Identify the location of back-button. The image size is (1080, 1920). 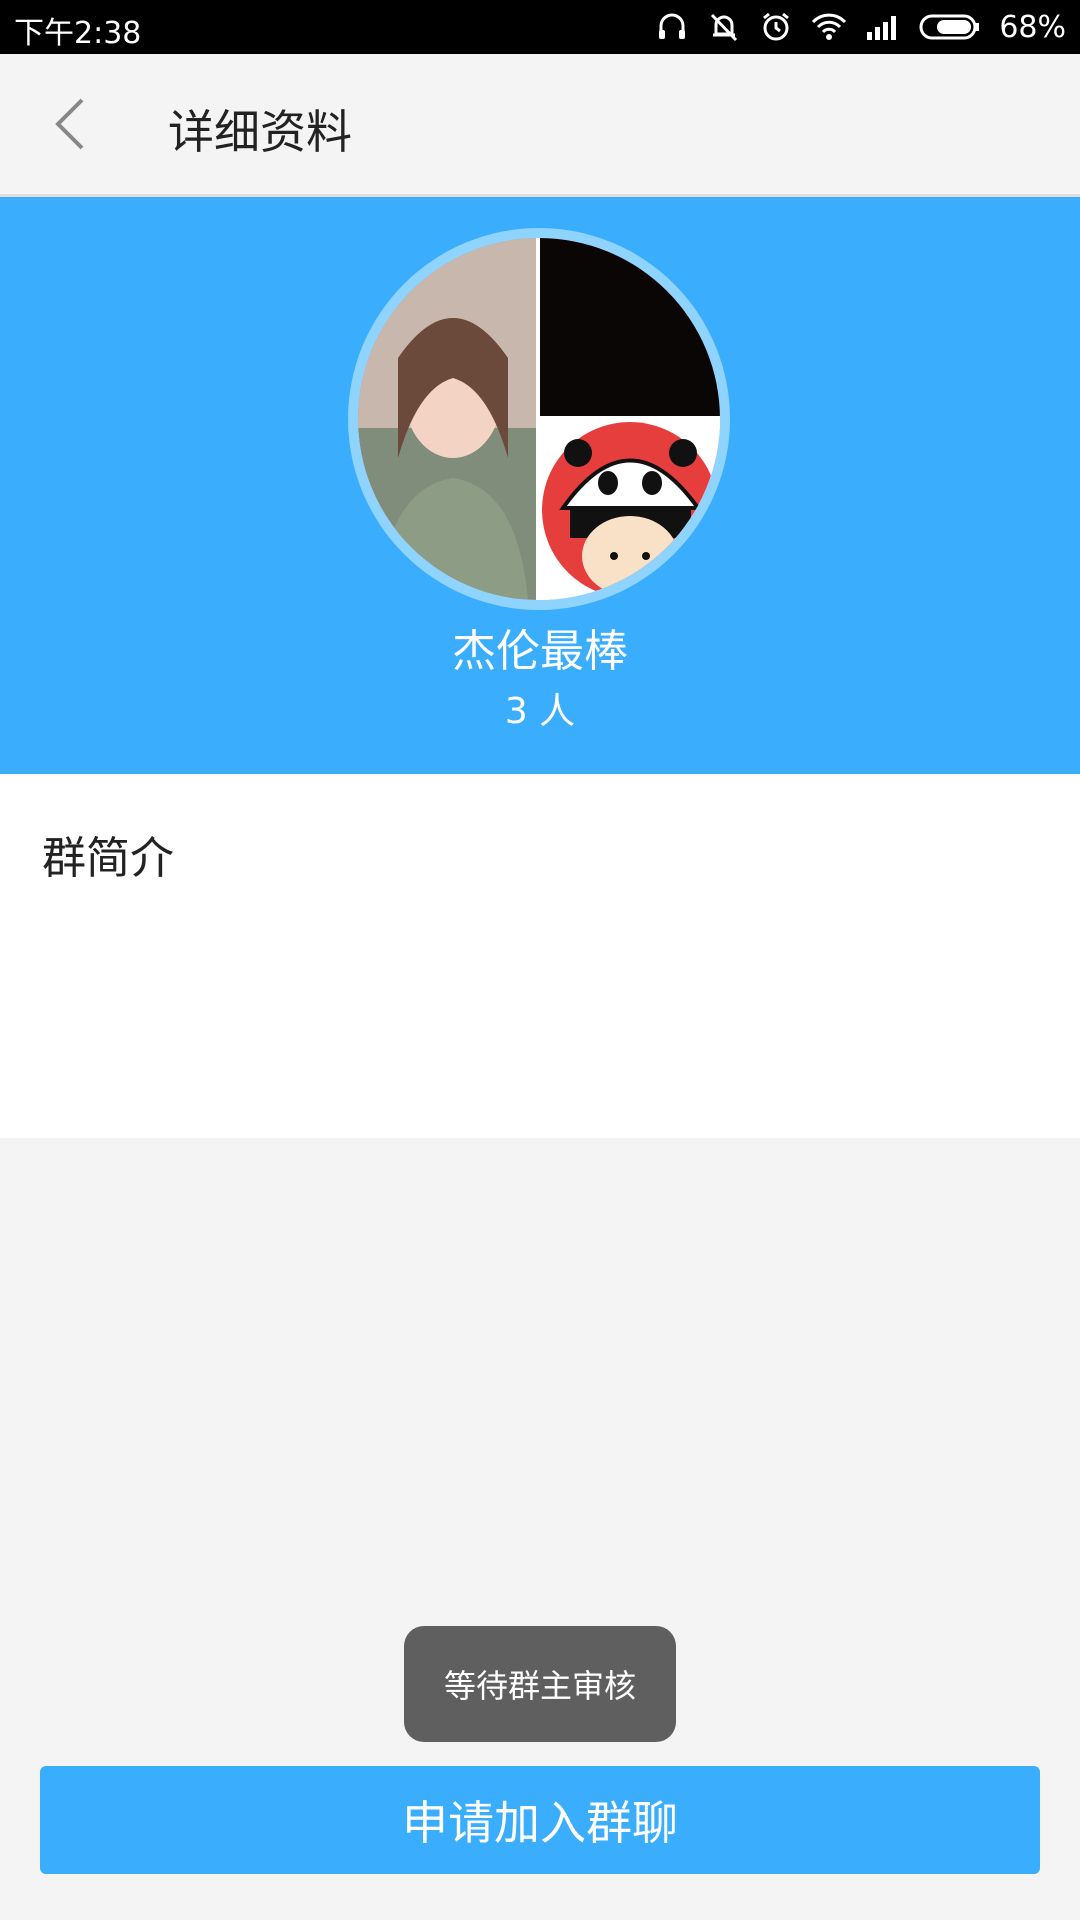
(70, 124).